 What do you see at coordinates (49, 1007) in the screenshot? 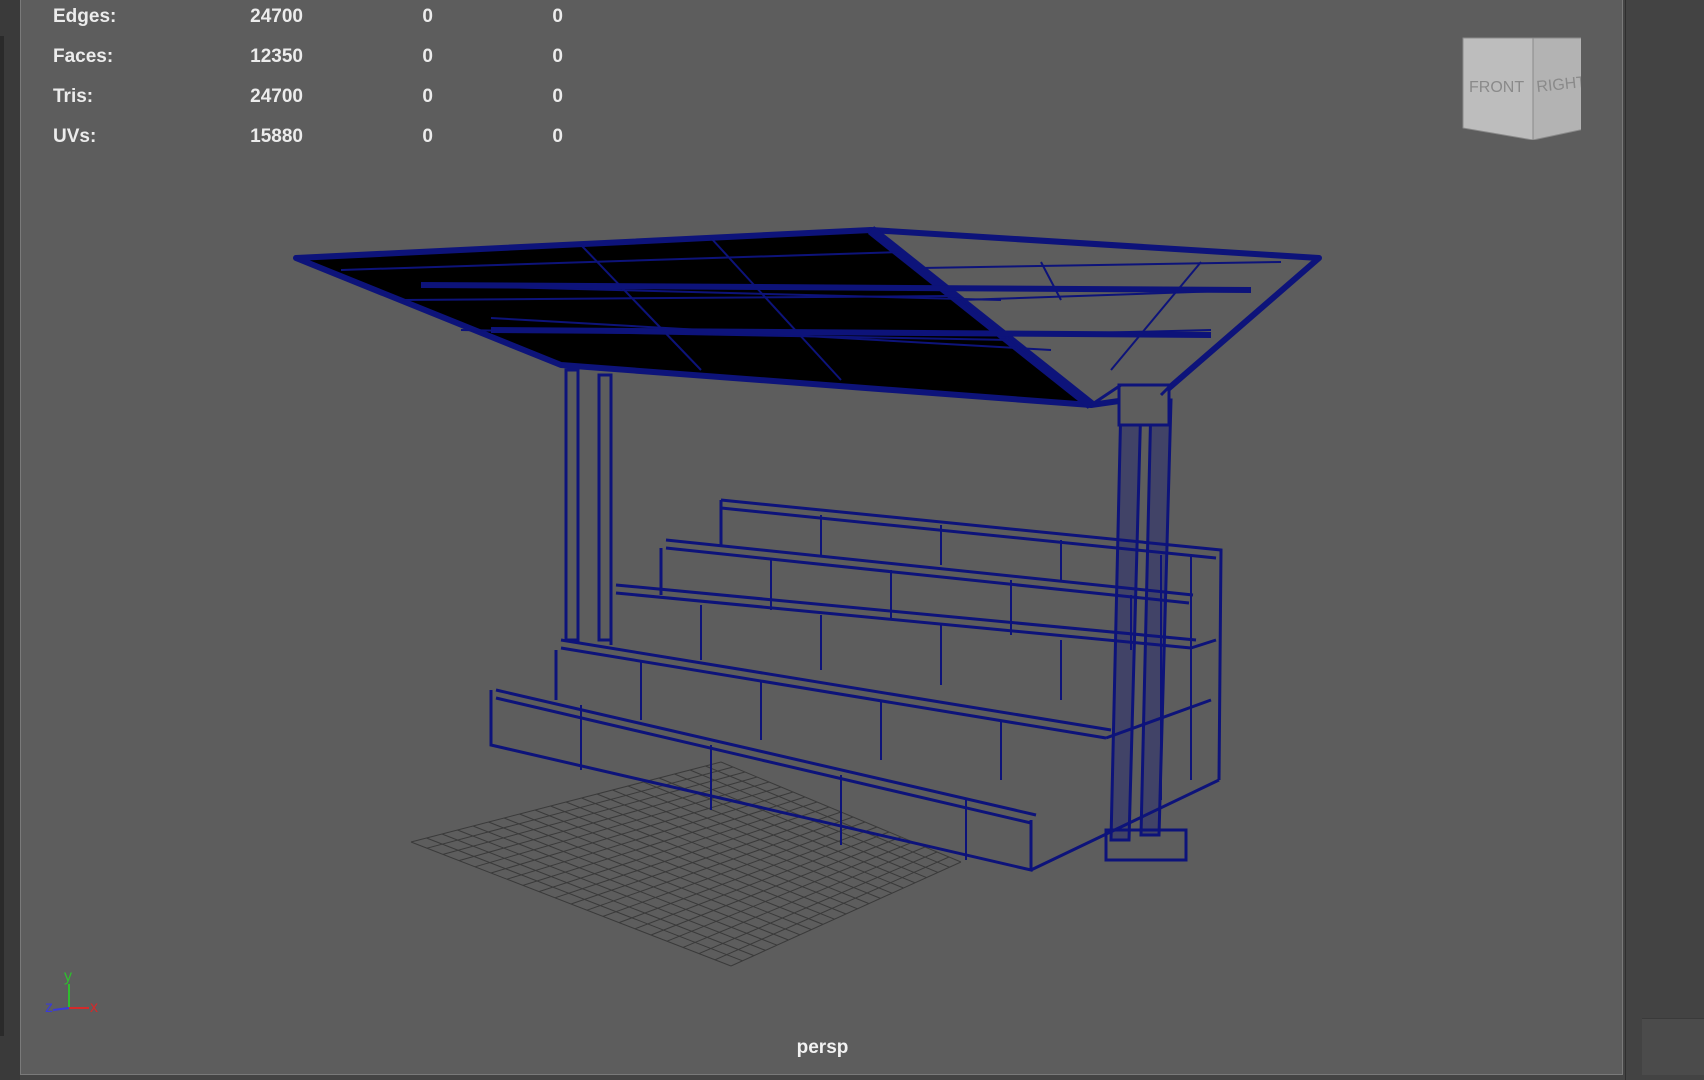
I see `axis-z-label: z` at bounding box center [49, 1007].